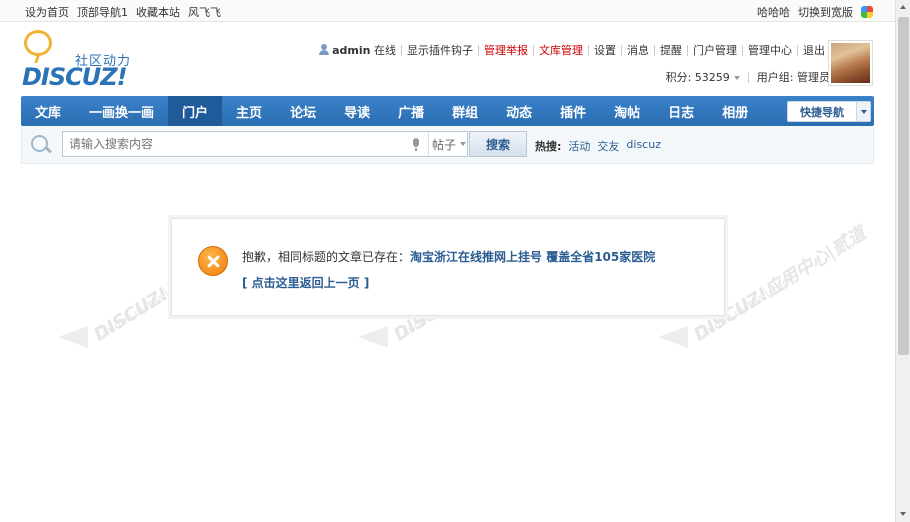 This screenshot has height=522, width=910. I want to click on nav-item-portal: 门户, so click(195, 111).